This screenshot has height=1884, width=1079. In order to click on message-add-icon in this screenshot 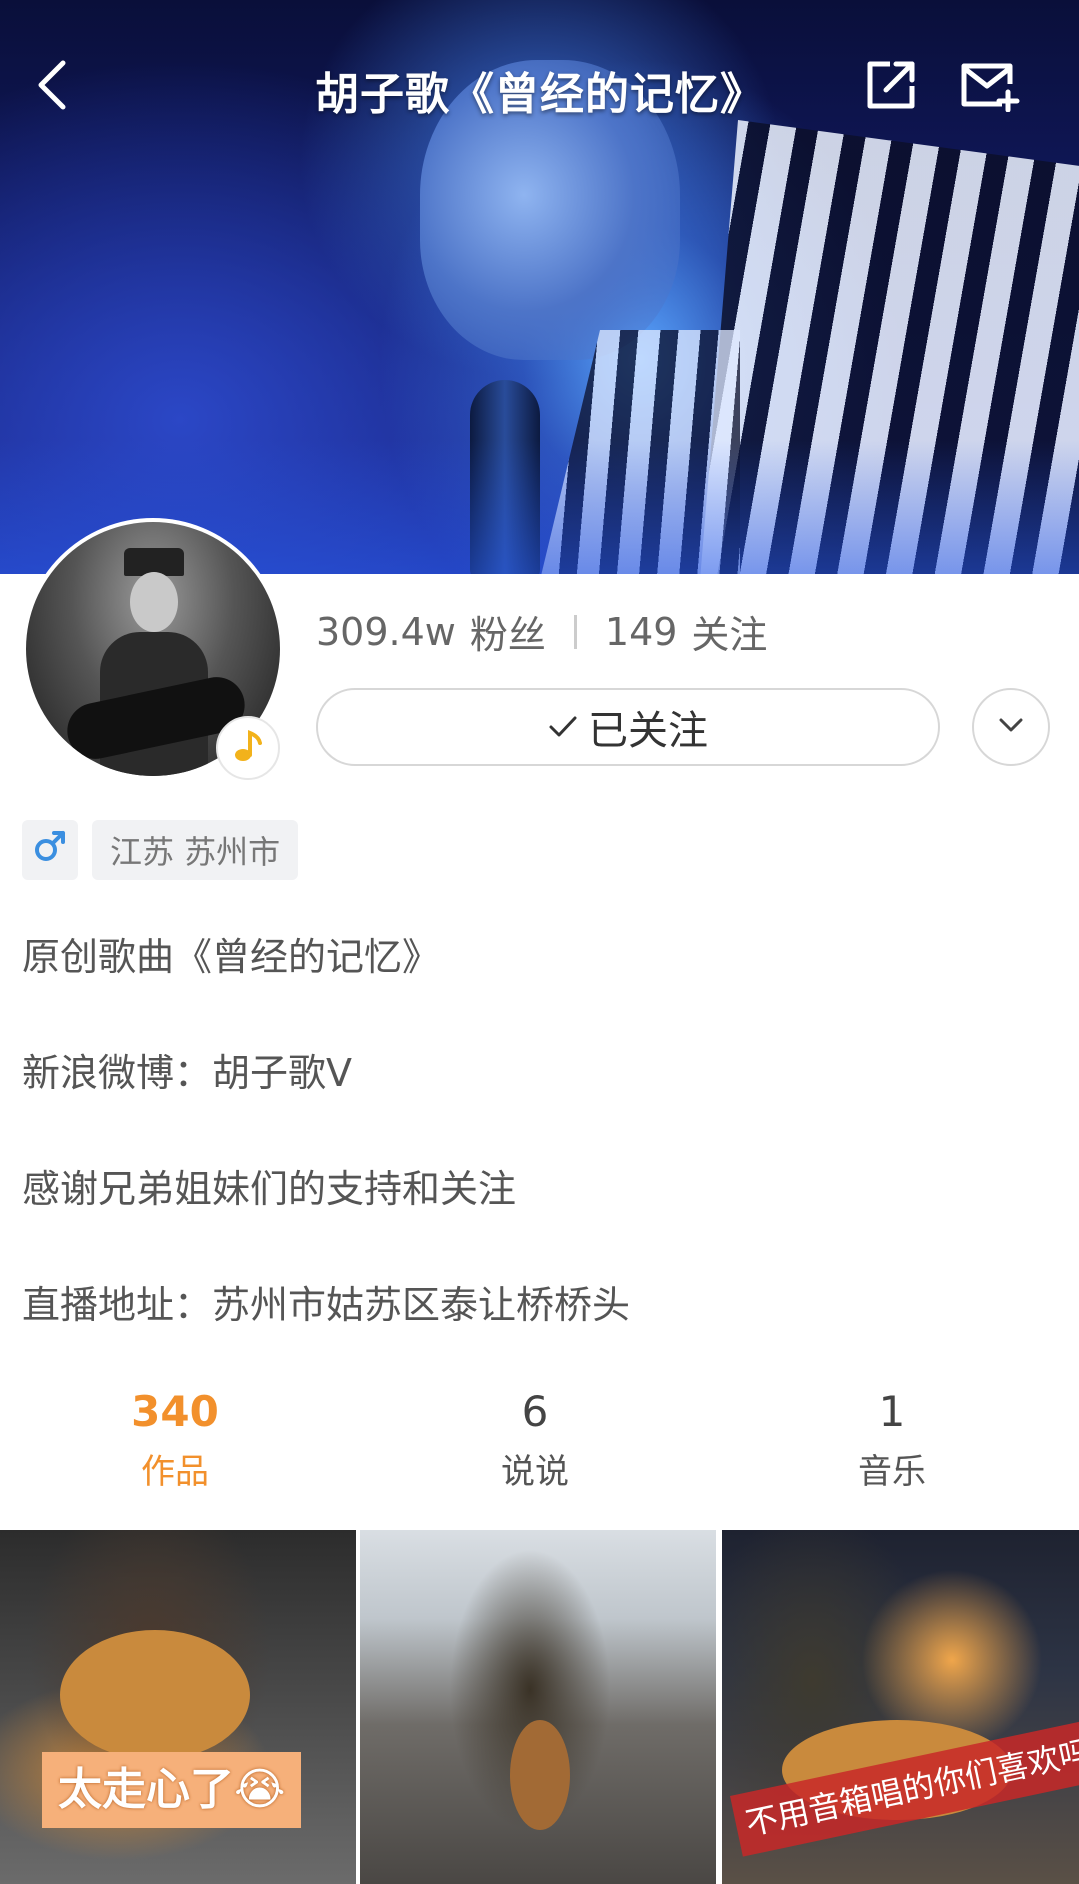, I will do `click(989, 87)`.